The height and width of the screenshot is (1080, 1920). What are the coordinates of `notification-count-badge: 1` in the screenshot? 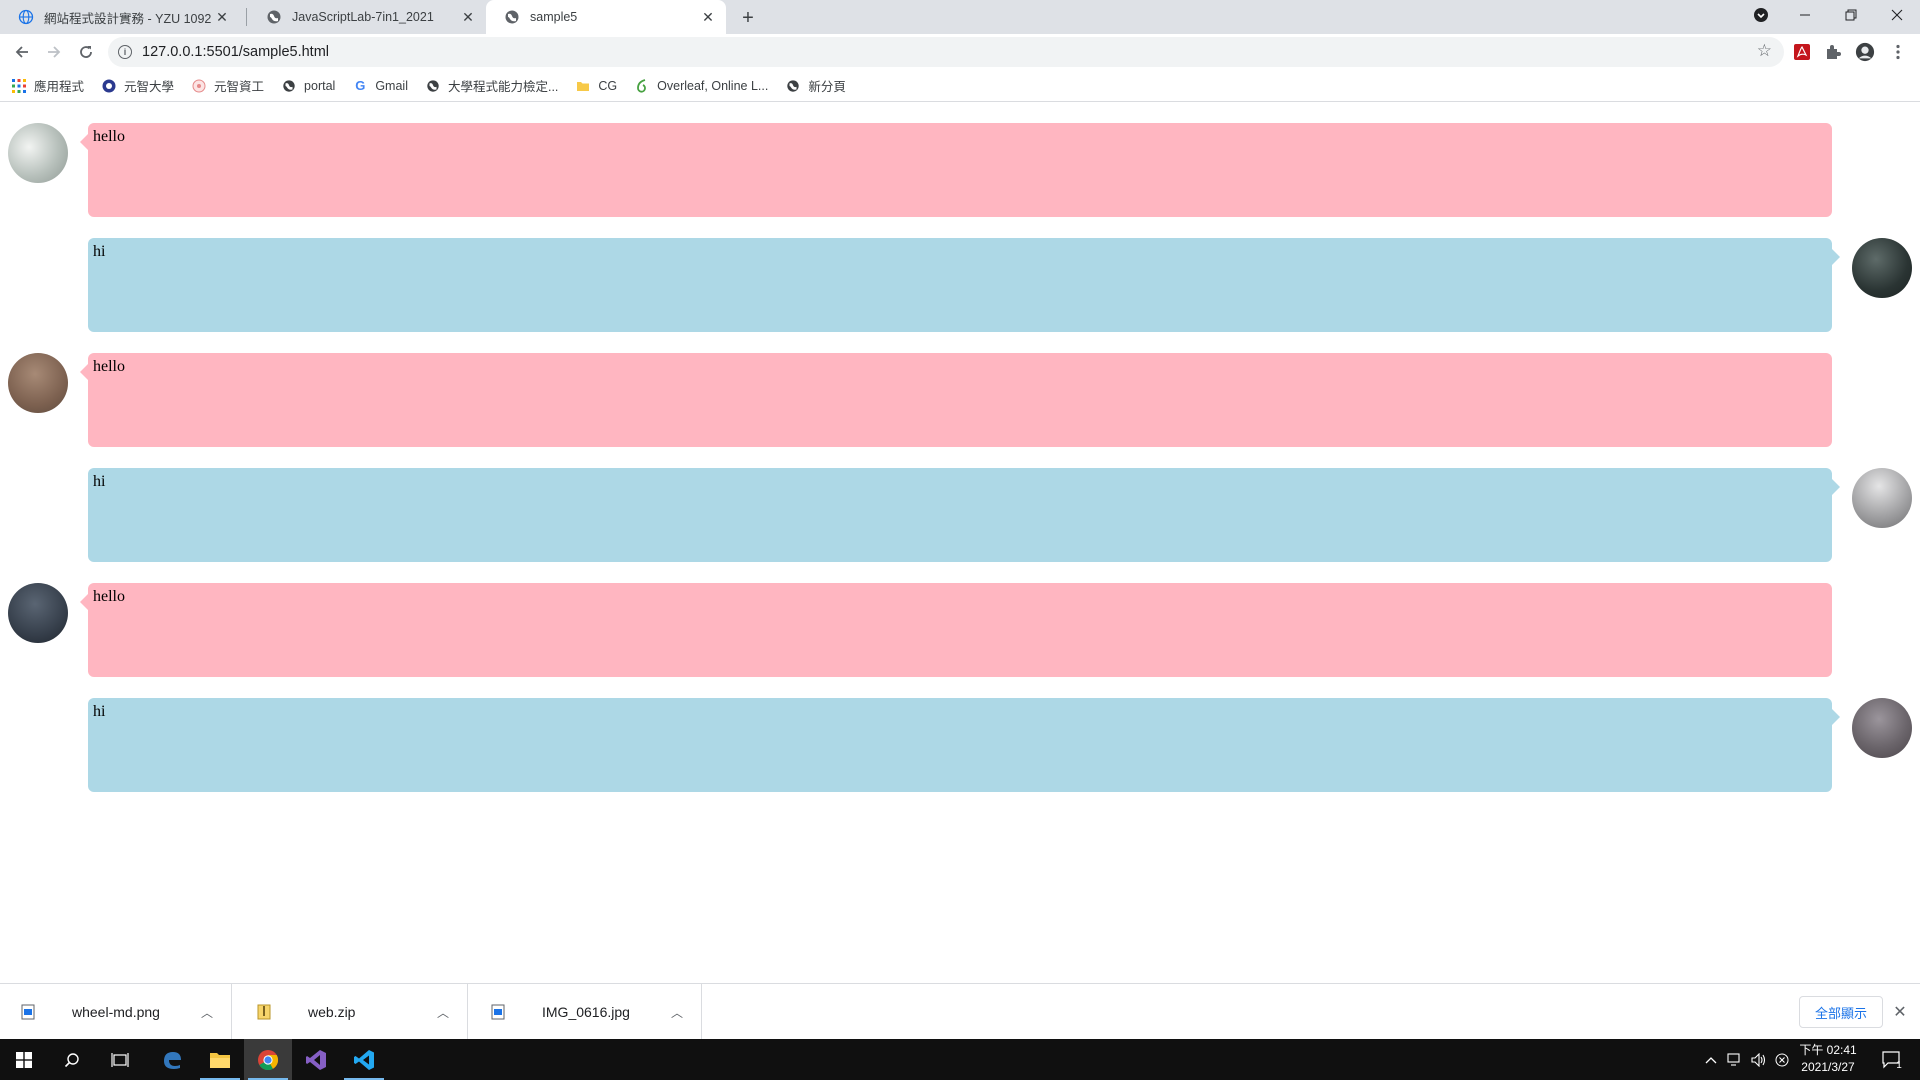 It's located at (1899, 1065).